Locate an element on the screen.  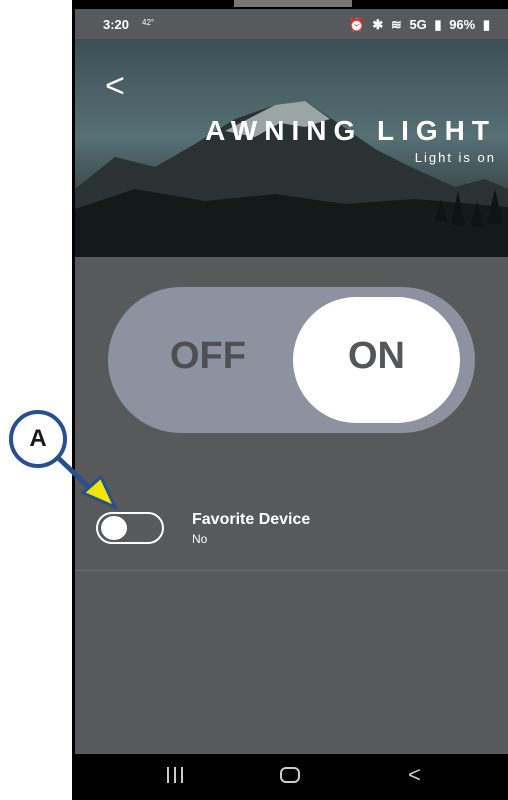
favorite-device-label: Favorite Device is located at coordinates (251, 519).